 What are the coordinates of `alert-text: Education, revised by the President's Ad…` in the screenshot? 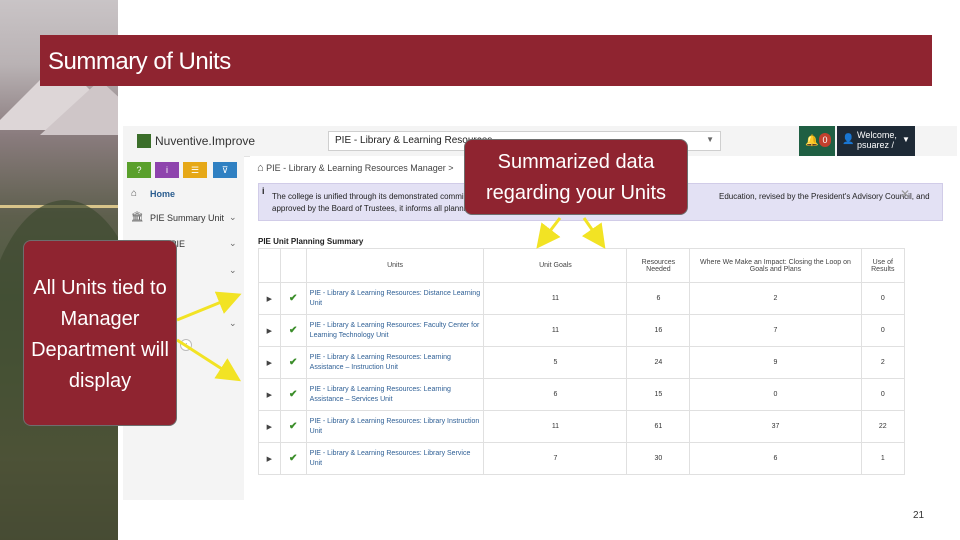 It's located at (824, 196).